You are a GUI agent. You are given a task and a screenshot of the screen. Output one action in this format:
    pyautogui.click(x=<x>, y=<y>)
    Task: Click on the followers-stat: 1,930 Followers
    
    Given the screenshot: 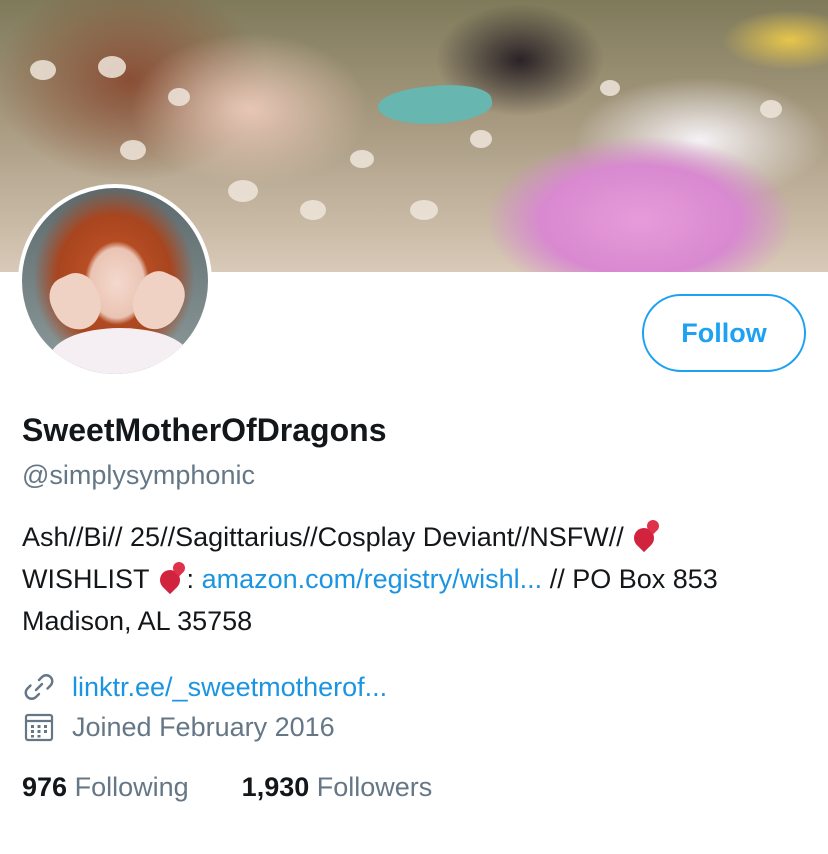 What is the action you would take?
    pyautogui.click(x=333, y=787)
    